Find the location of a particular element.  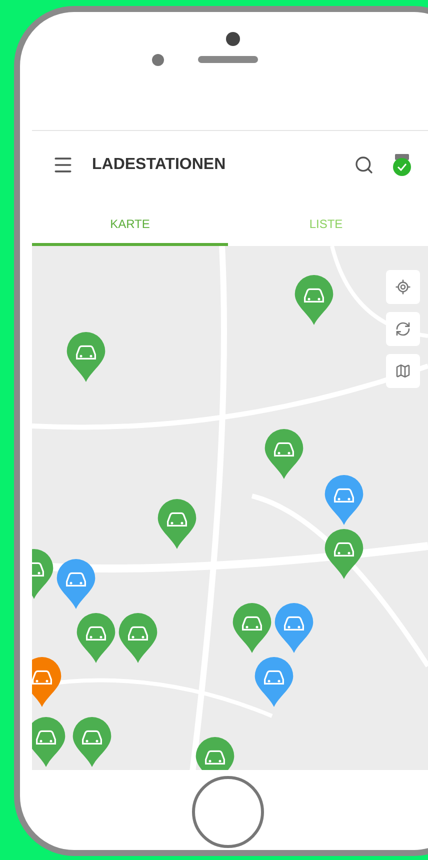

badge-icon is located at coordinates (402, 164).